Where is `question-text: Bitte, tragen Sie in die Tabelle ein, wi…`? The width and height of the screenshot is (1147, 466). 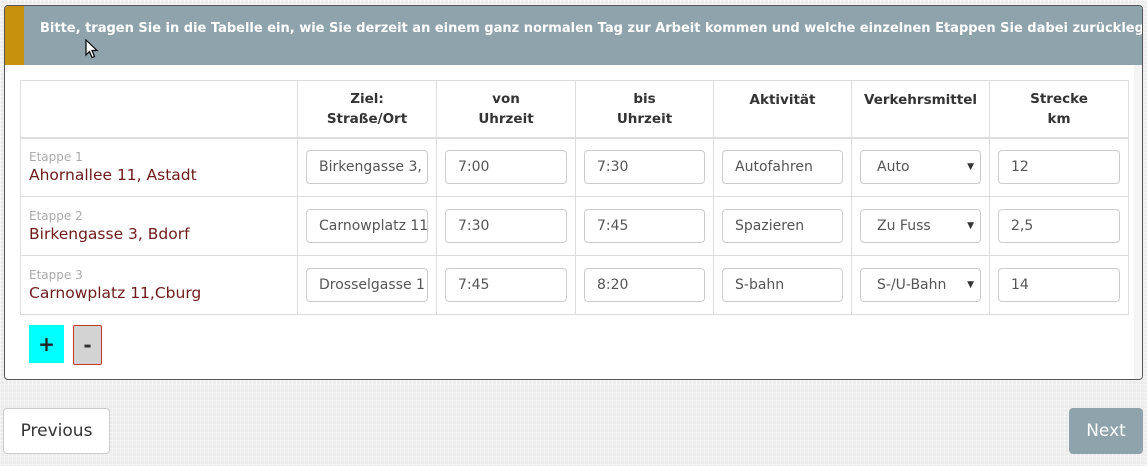
question-text: Bitte, tragen Sie in die Tabelle ein, wi… is located at coordinates (591, 28).